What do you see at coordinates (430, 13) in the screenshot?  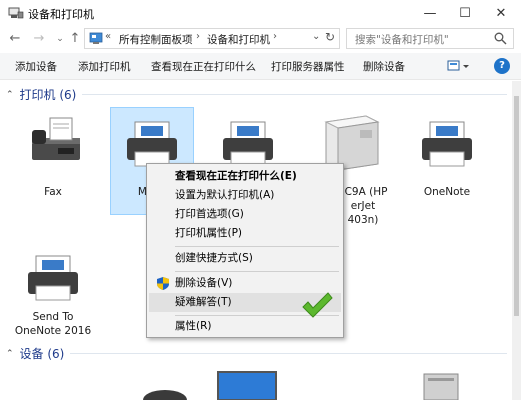 I see `minimize-button: —` at bounding box center [430, 13].